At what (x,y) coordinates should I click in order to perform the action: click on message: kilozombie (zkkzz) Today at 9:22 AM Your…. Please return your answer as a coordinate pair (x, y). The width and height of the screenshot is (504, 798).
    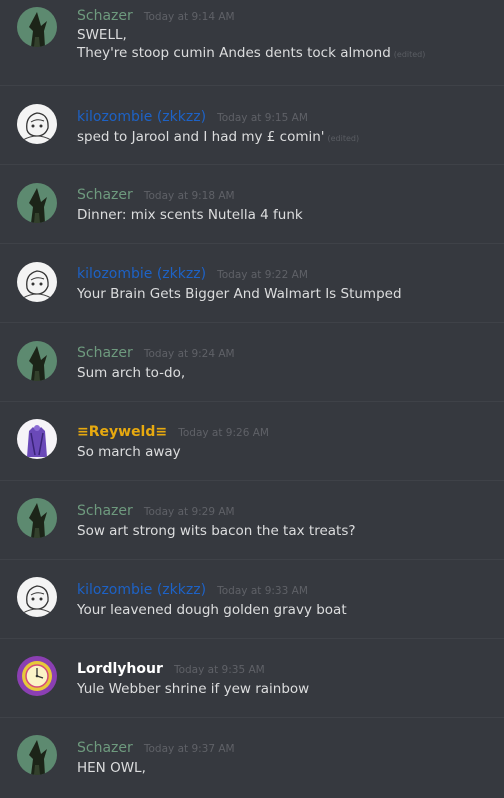
    Looking at the image, I should click on (252, 282).